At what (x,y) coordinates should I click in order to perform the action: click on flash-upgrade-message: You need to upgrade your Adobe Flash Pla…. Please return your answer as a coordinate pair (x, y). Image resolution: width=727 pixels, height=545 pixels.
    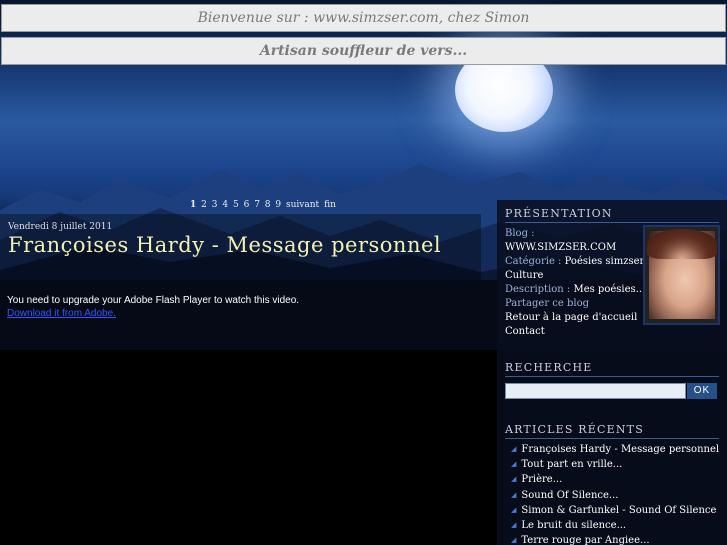
    Looking at the image, I should click on (153, 300).